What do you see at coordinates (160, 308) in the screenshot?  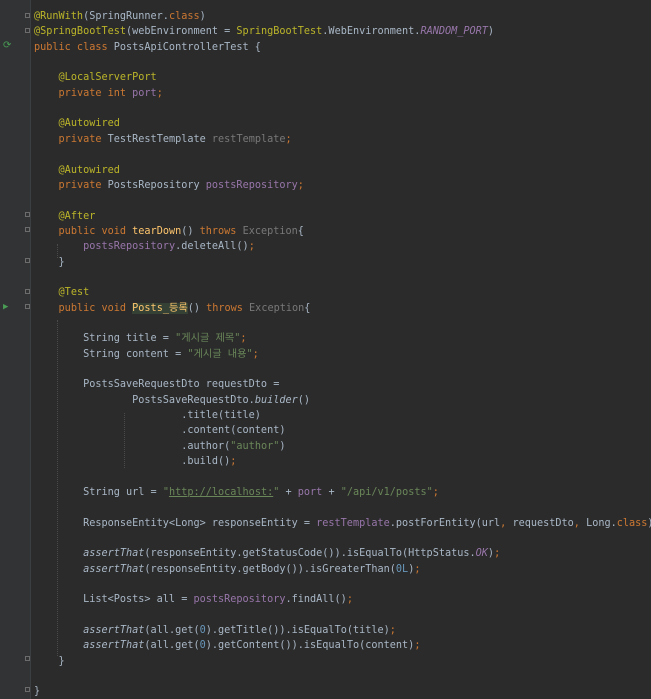 I see `code-token: Posts_등록` at bounding box center [160, 308].